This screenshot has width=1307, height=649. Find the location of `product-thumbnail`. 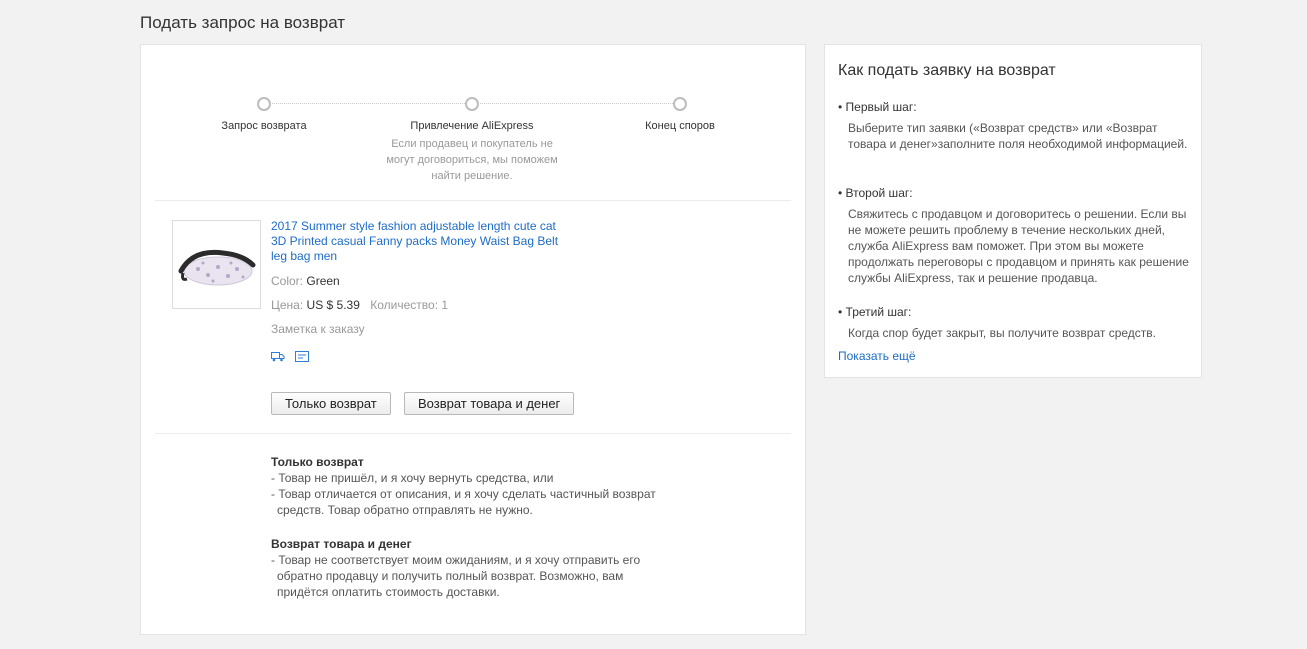

product-thumbnail is located at coordinates (216, 264).